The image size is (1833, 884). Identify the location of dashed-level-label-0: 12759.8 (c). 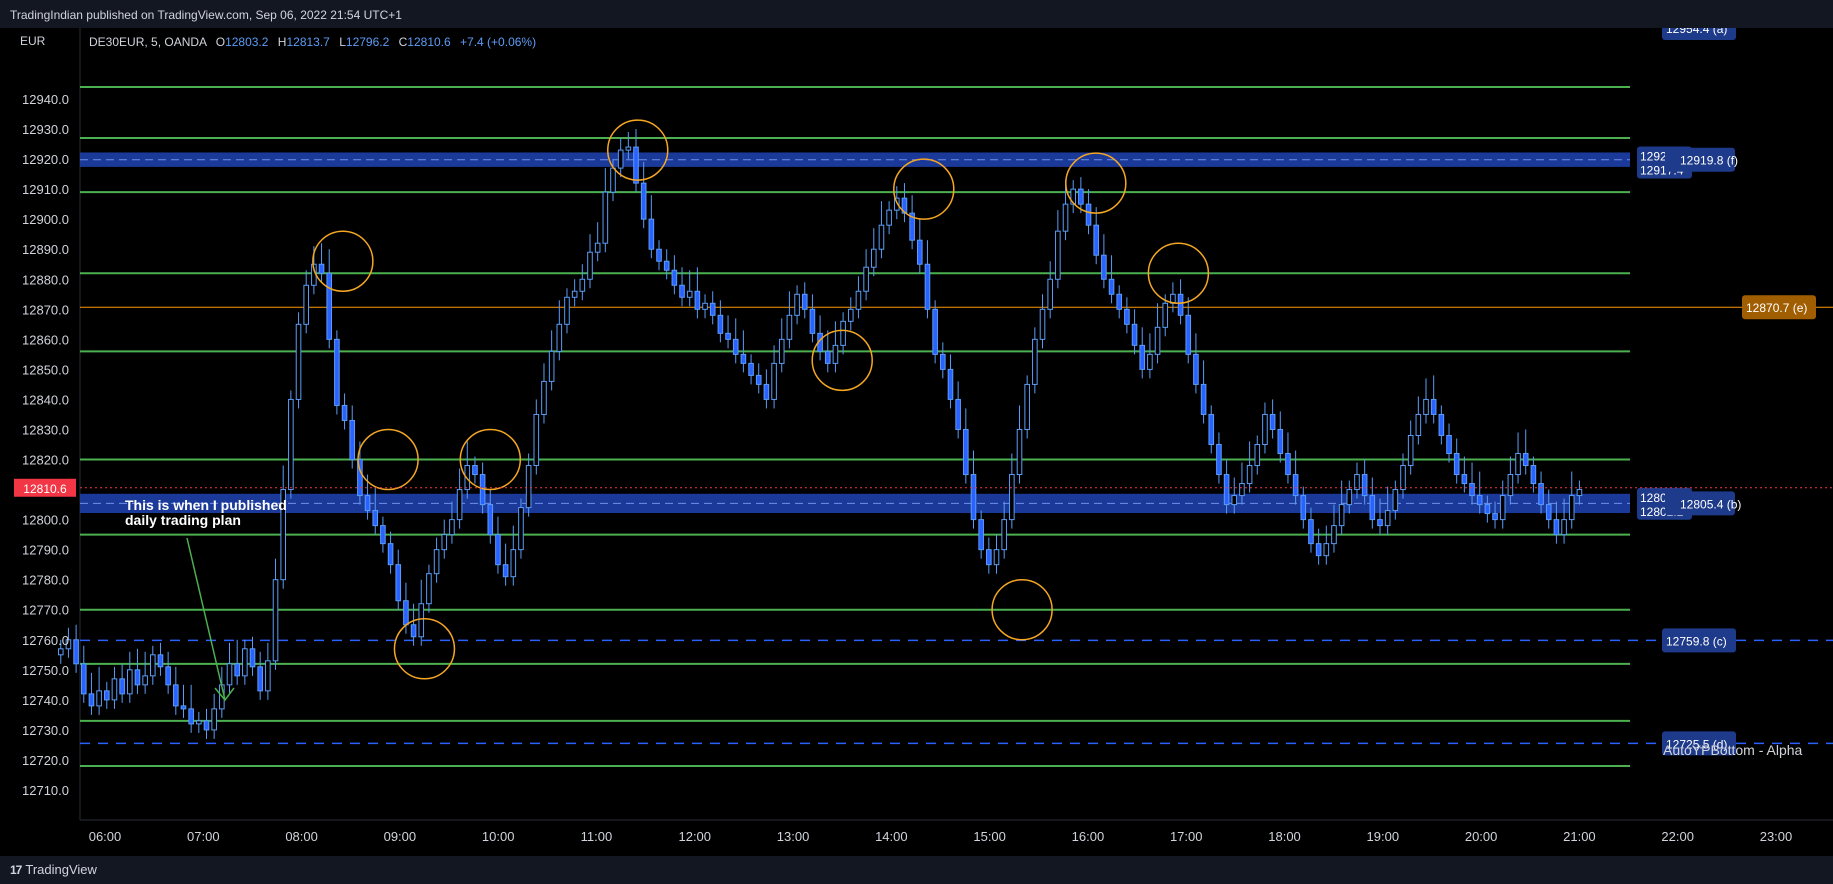
(1696, 641).